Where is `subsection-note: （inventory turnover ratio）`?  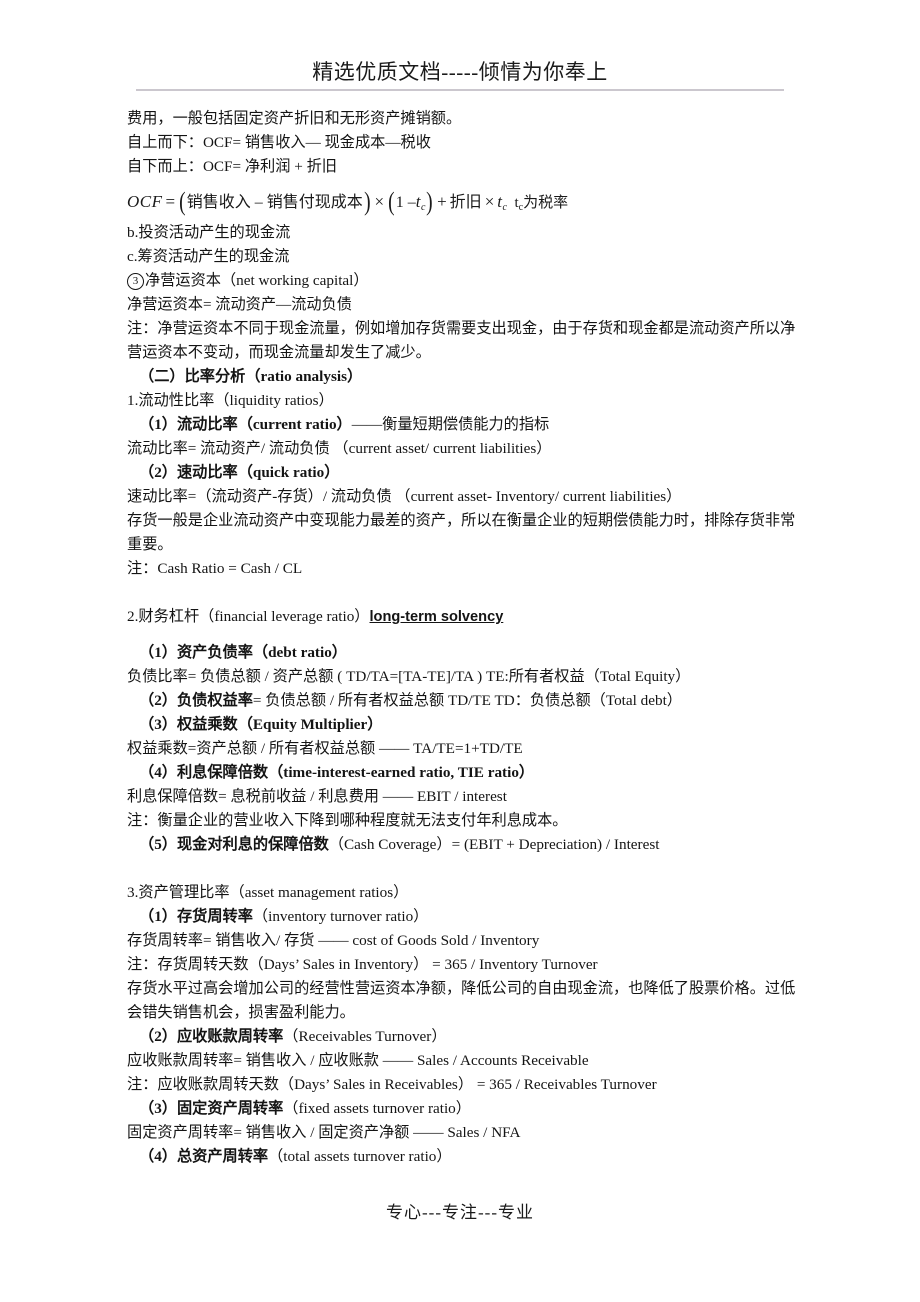 subsection-note: （inventory turnover ratio） is located at coordinates (340, 916).